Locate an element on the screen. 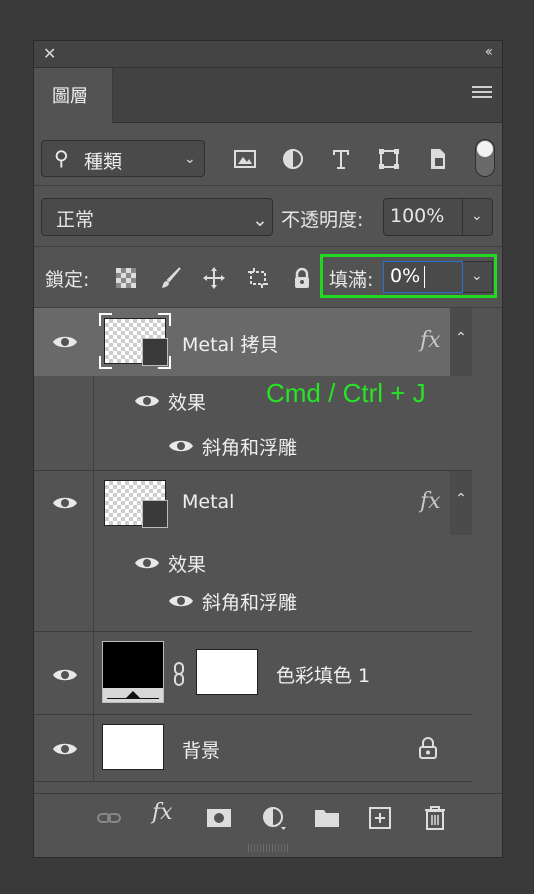 Image resolution: width=534 pixels, height=894 pixels. text-caret is located at coordinates (424, 277).